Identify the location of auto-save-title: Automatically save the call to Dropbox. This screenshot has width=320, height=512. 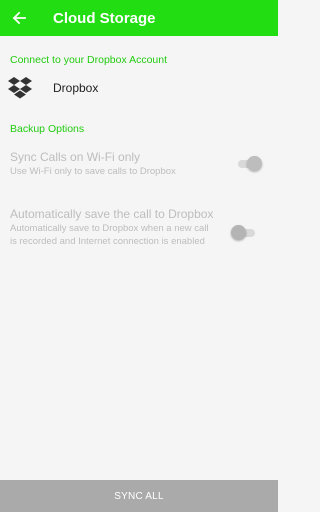
(112, 214).